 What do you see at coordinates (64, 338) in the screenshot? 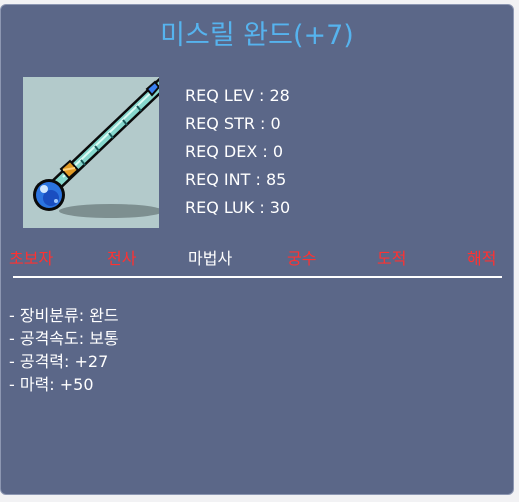
I see `detail-attack-speed: - 공격속도: 보통` at bounding box center [64, 338].